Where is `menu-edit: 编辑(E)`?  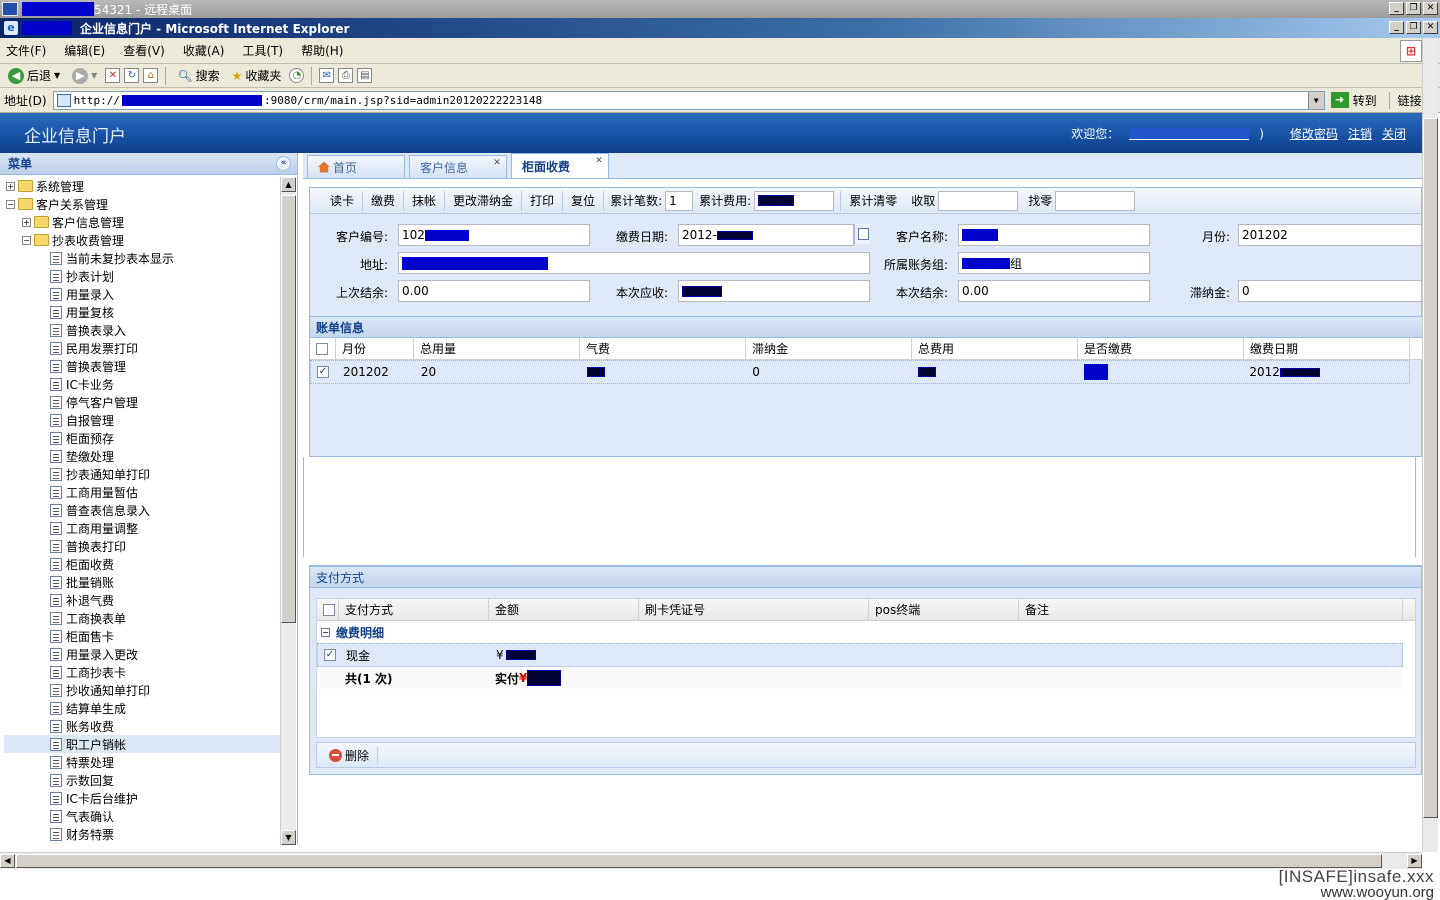 menu-edit: 编辑(E) is located at coordinates (84, 50).